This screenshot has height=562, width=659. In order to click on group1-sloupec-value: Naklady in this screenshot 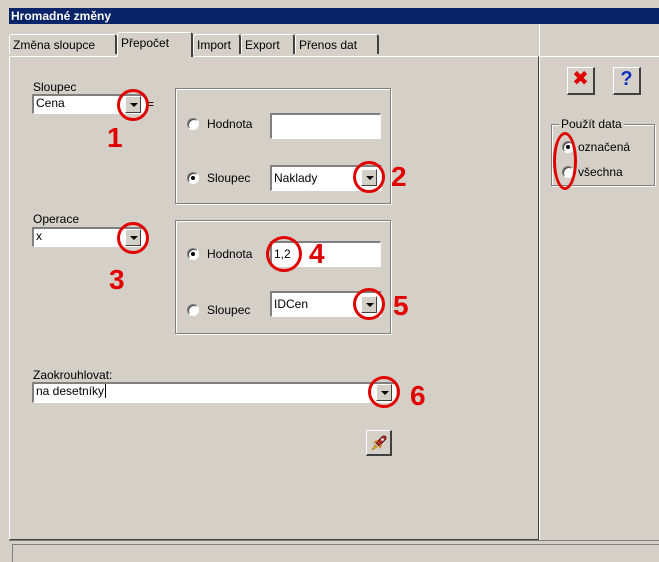, I will do `click(296, 178)`.